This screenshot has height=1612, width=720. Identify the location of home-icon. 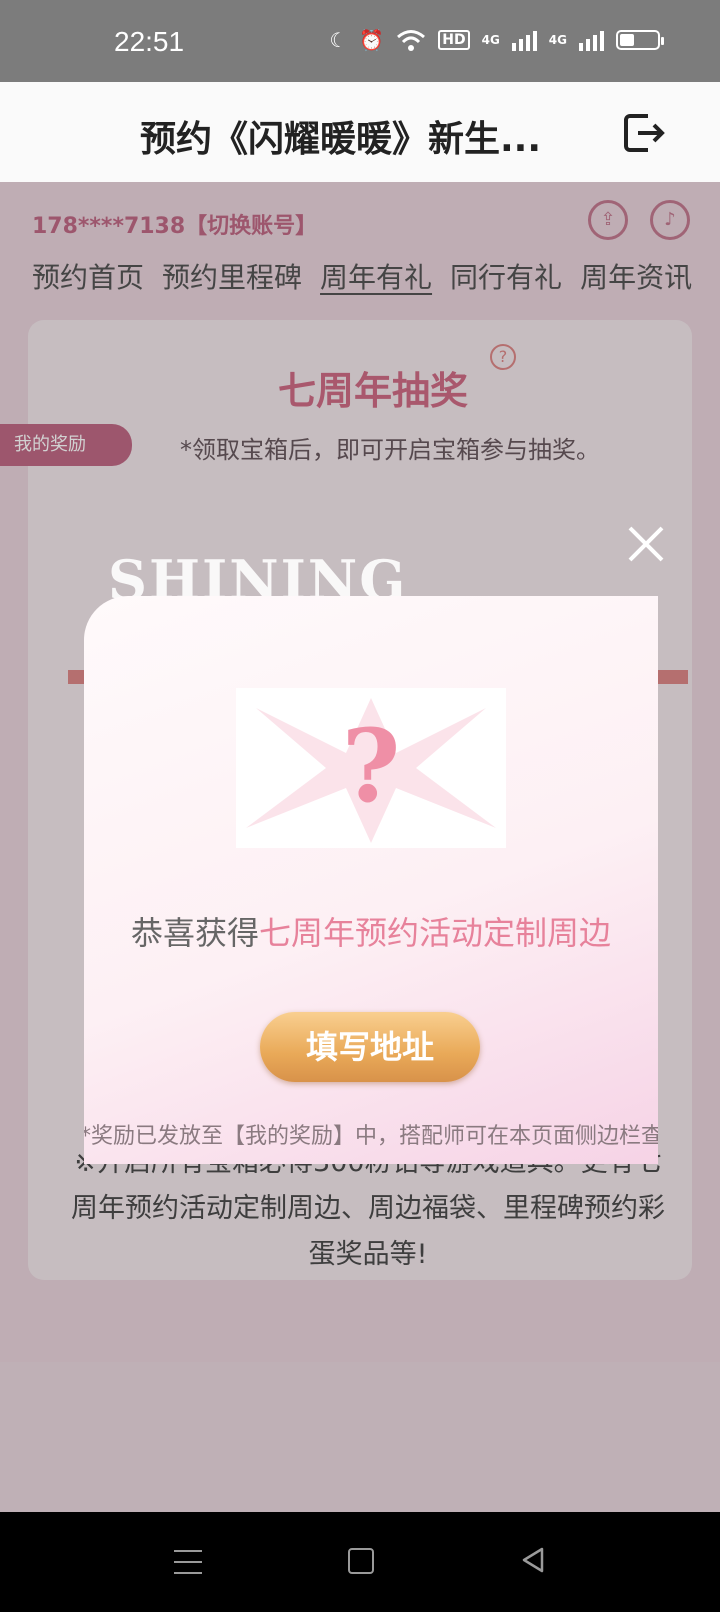
(361, 1561).